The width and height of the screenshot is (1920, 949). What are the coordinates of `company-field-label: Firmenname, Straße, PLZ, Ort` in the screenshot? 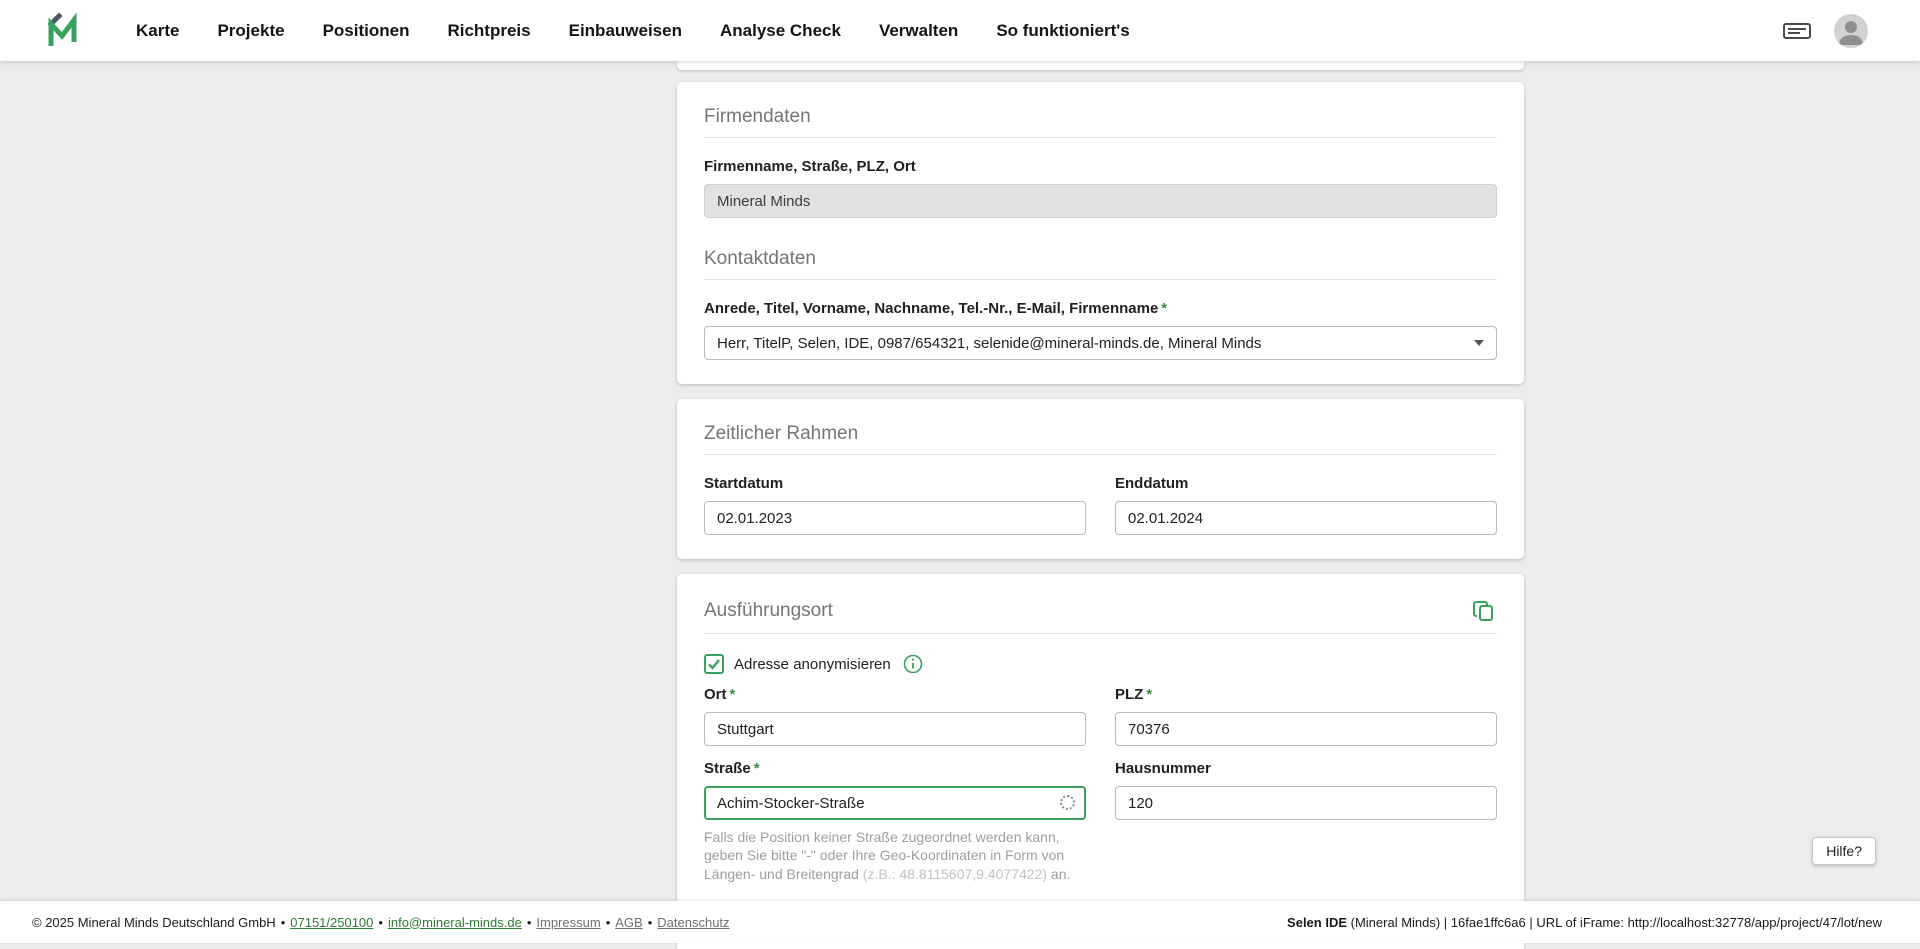 It's located at (1100, 166).